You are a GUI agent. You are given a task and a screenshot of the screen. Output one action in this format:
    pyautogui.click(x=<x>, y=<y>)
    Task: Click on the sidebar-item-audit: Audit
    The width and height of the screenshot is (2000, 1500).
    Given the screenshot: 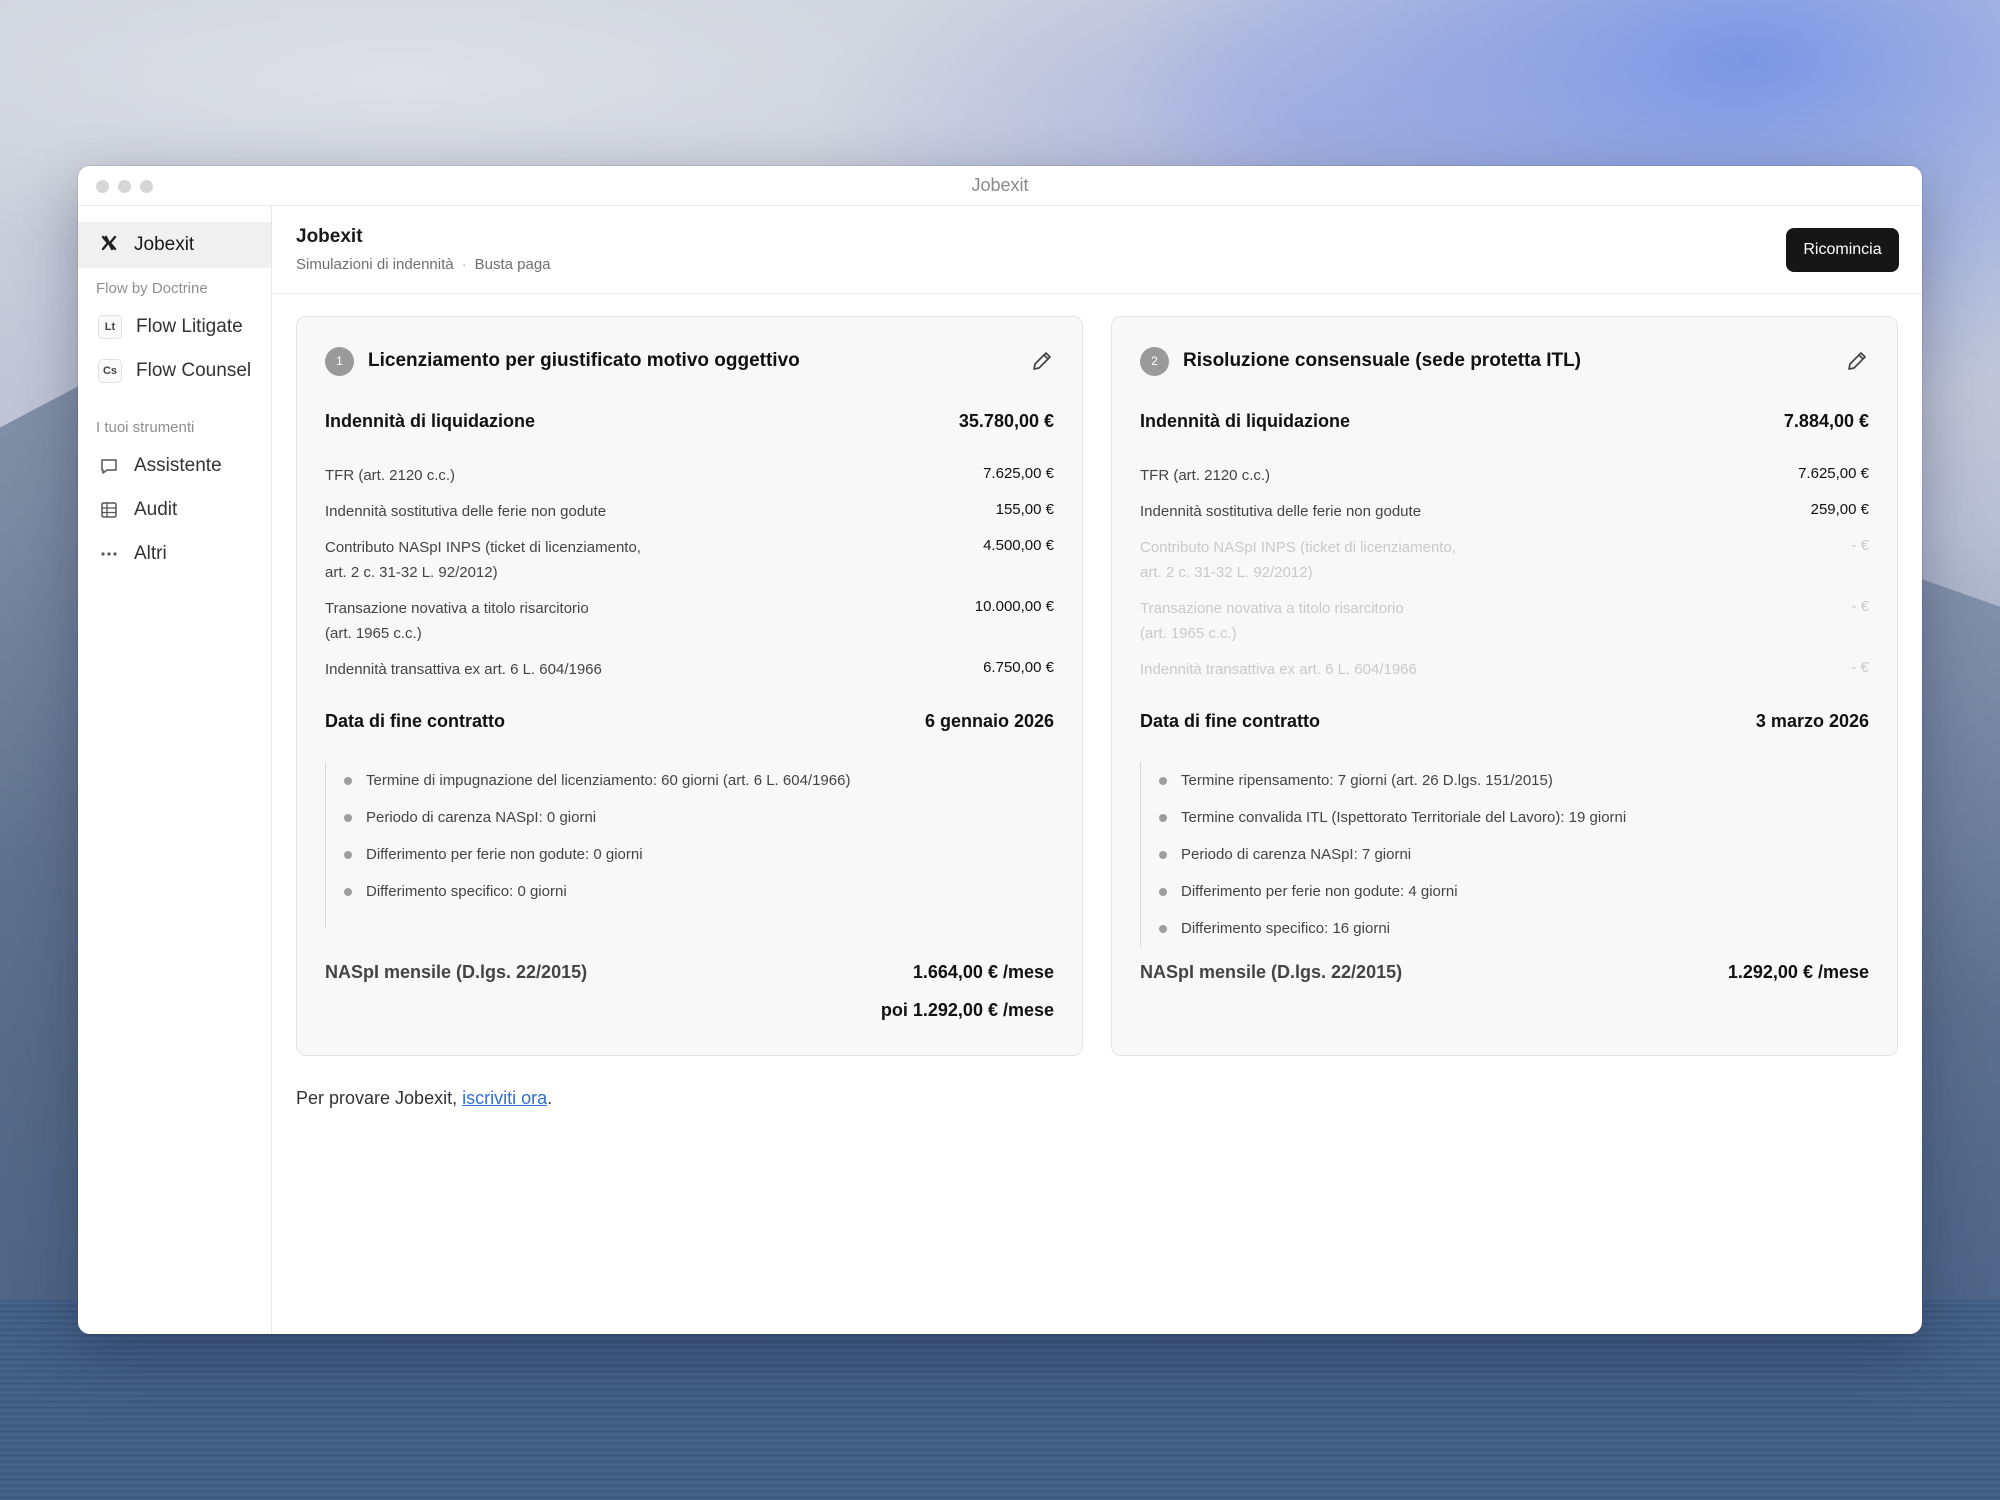 What is the action you would take?
    pyautogui.click(x=174, y=510)
    